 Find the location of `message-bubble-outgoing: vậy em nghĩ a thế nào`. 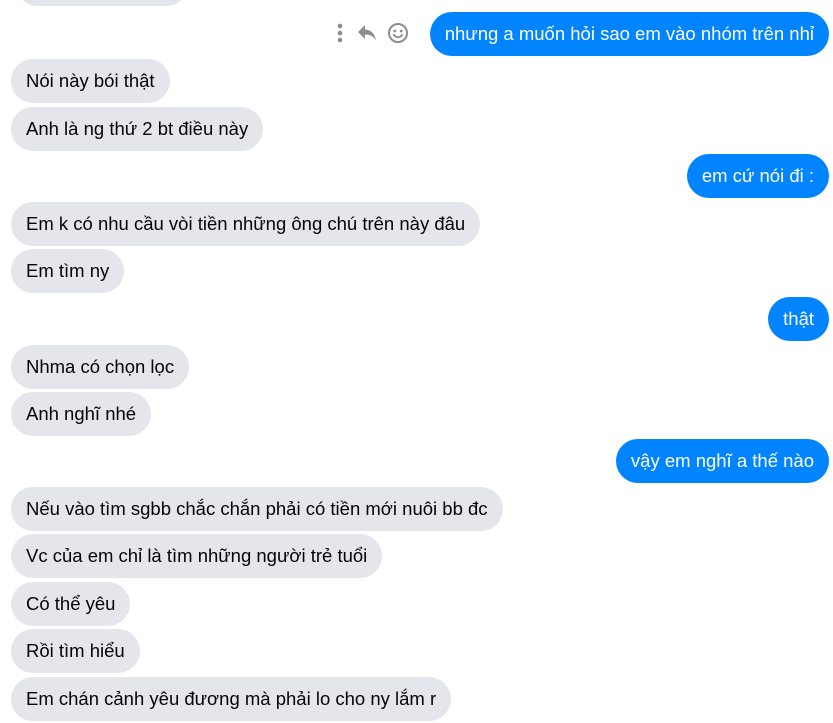

message-bubble-outgoing: vậy em nghĩ a thế nào is located at coordinates (722, 461).